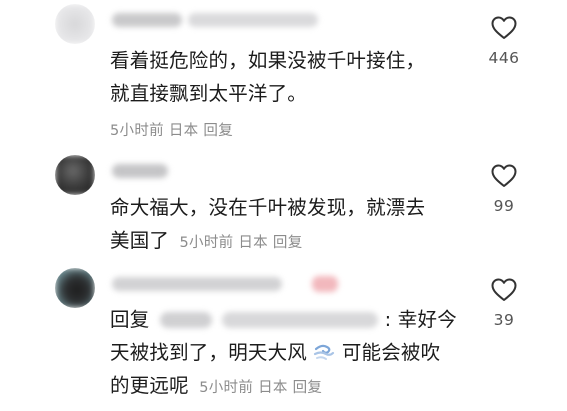 This screenshot has width=567, height=411. Describe the element at coordinates (268, 207) in the screenshot. I see `comment-text-line: 命大福大，没在千叶被发现，就漂去` at that location.